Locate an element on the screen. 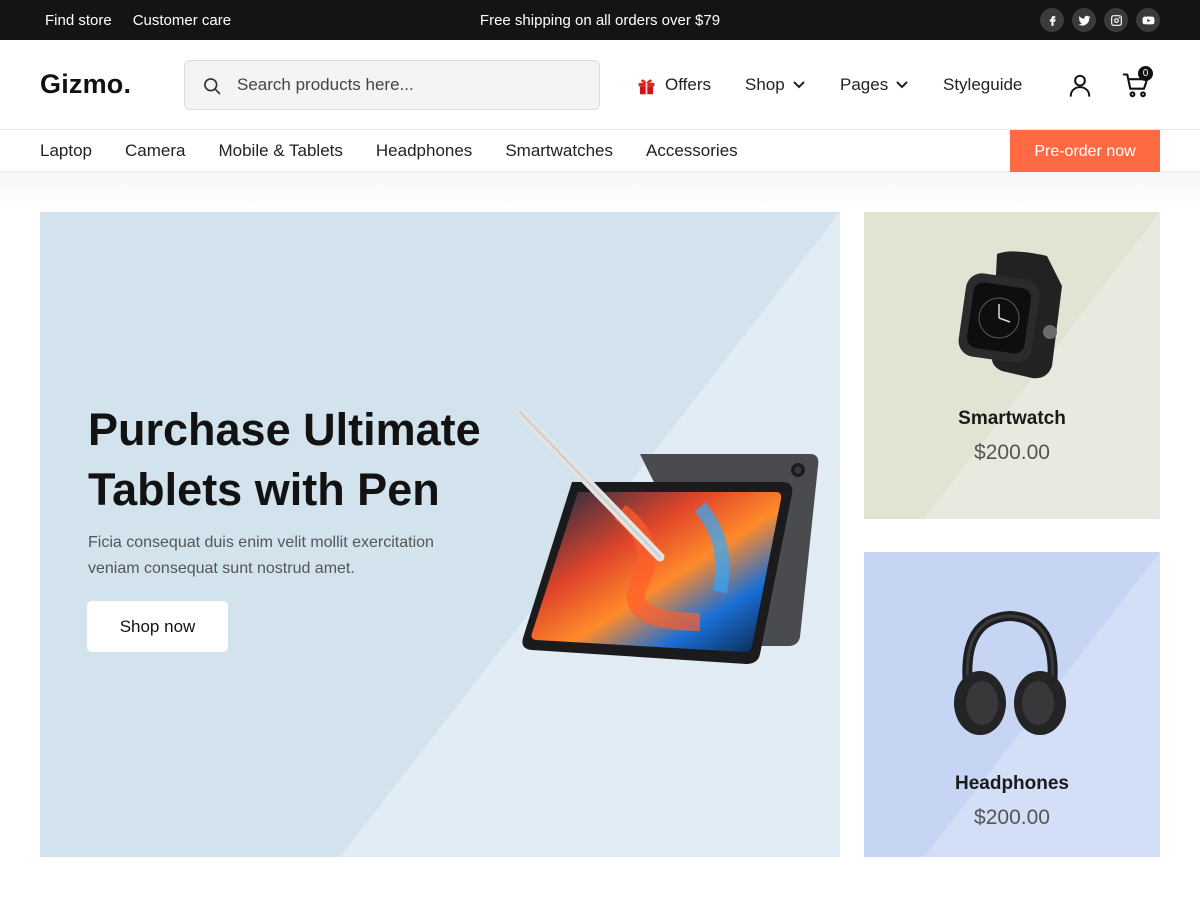  social-links is located at coordinates (1100, 20).